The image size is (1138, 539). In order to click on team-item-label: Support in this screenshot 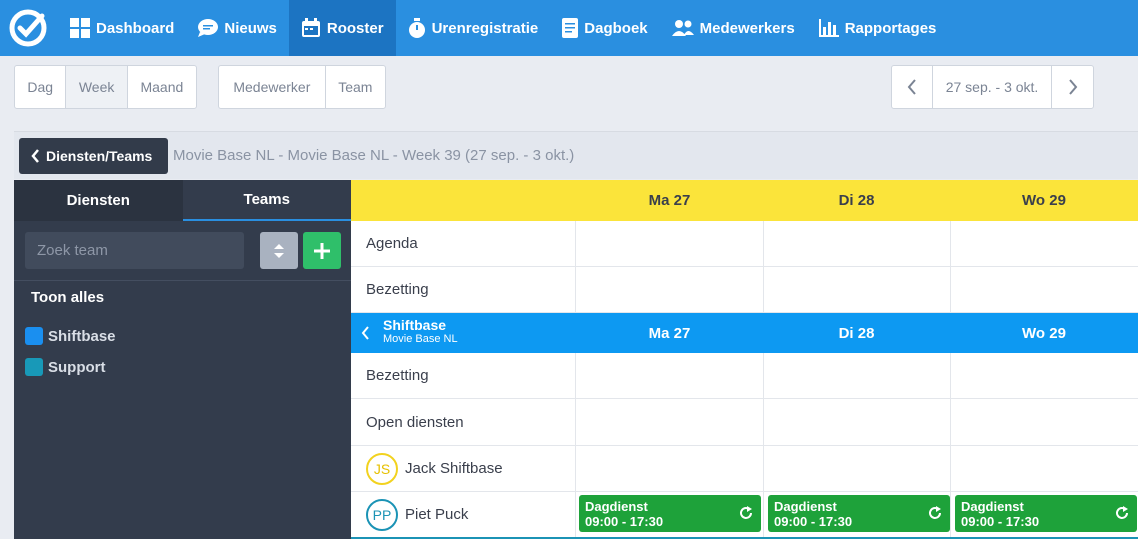, I will do `click(77, 367)`.